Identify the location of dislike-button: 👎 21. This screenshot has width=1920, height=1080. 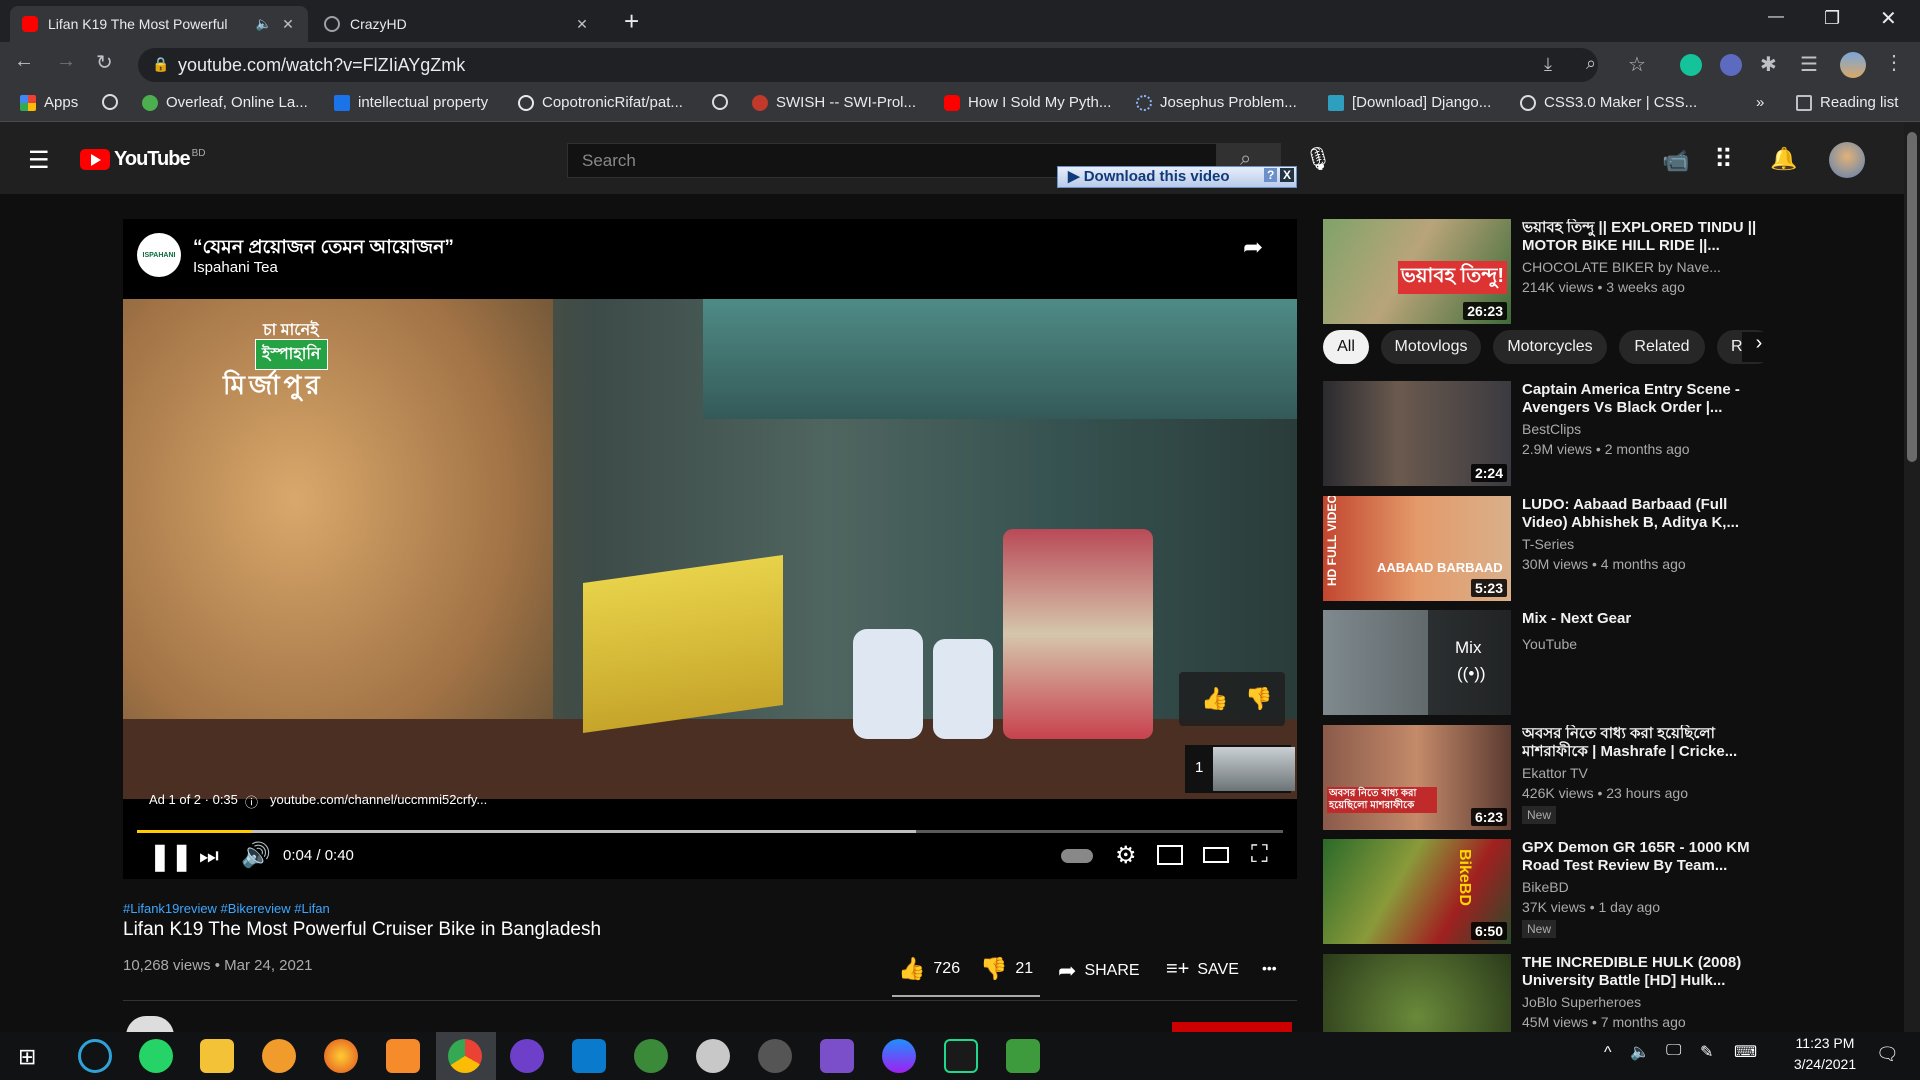
(1006, 969).